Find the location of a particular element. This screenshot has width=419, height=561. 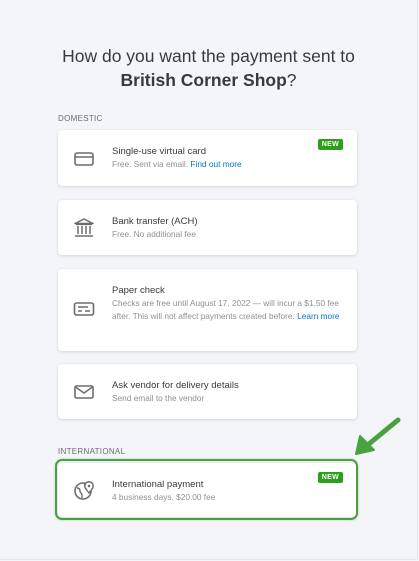

learn-more-link: Learn more is located at coordinates (318, 316).